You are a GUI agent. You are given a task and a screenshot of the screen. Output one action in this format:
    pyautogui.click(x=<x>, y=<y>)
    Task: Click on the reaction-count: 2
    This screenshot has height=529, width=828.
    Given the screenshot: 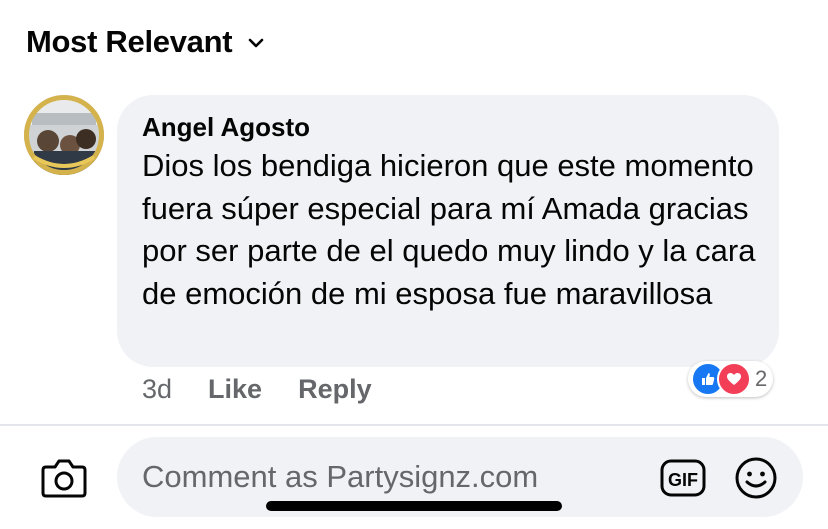 What is the action you would take?
    pyautogui.click(x=761, y=378)
    